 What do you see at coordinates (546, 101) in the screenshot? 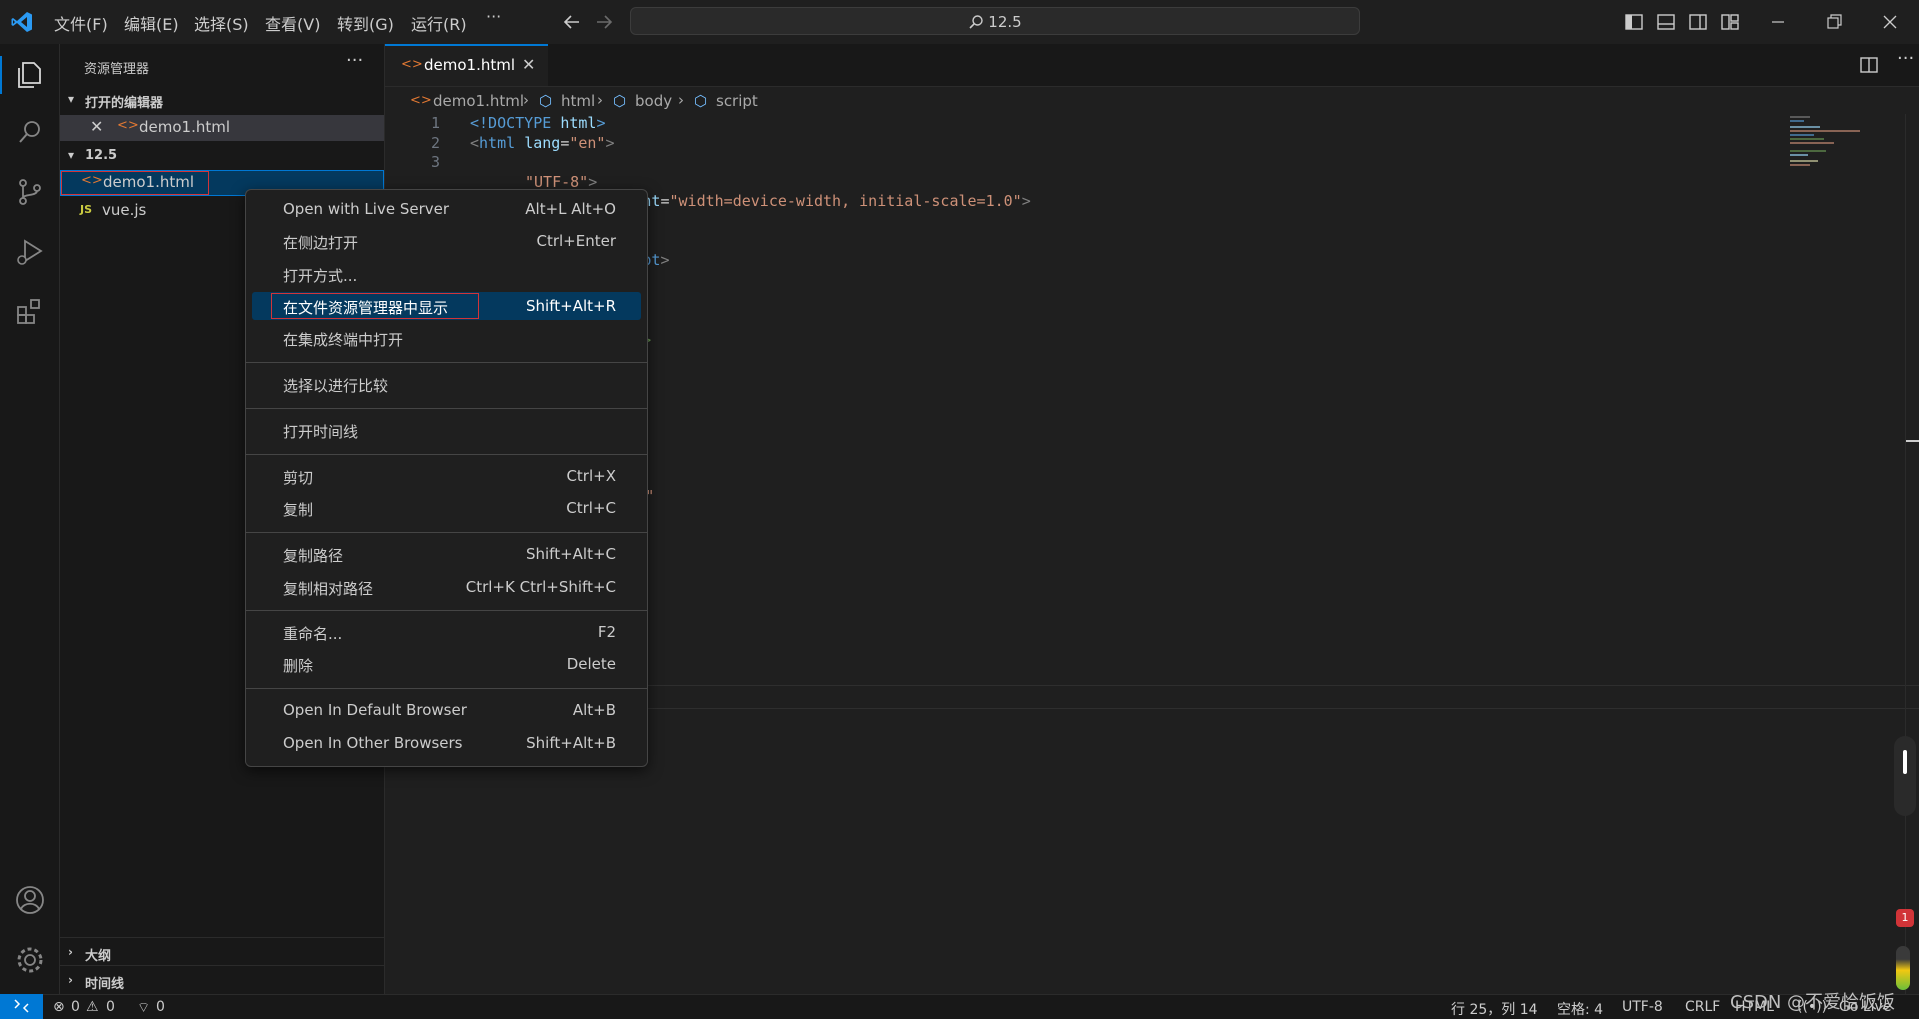
I see `cube-icon: ⬡` at bounding box center [546, 101].